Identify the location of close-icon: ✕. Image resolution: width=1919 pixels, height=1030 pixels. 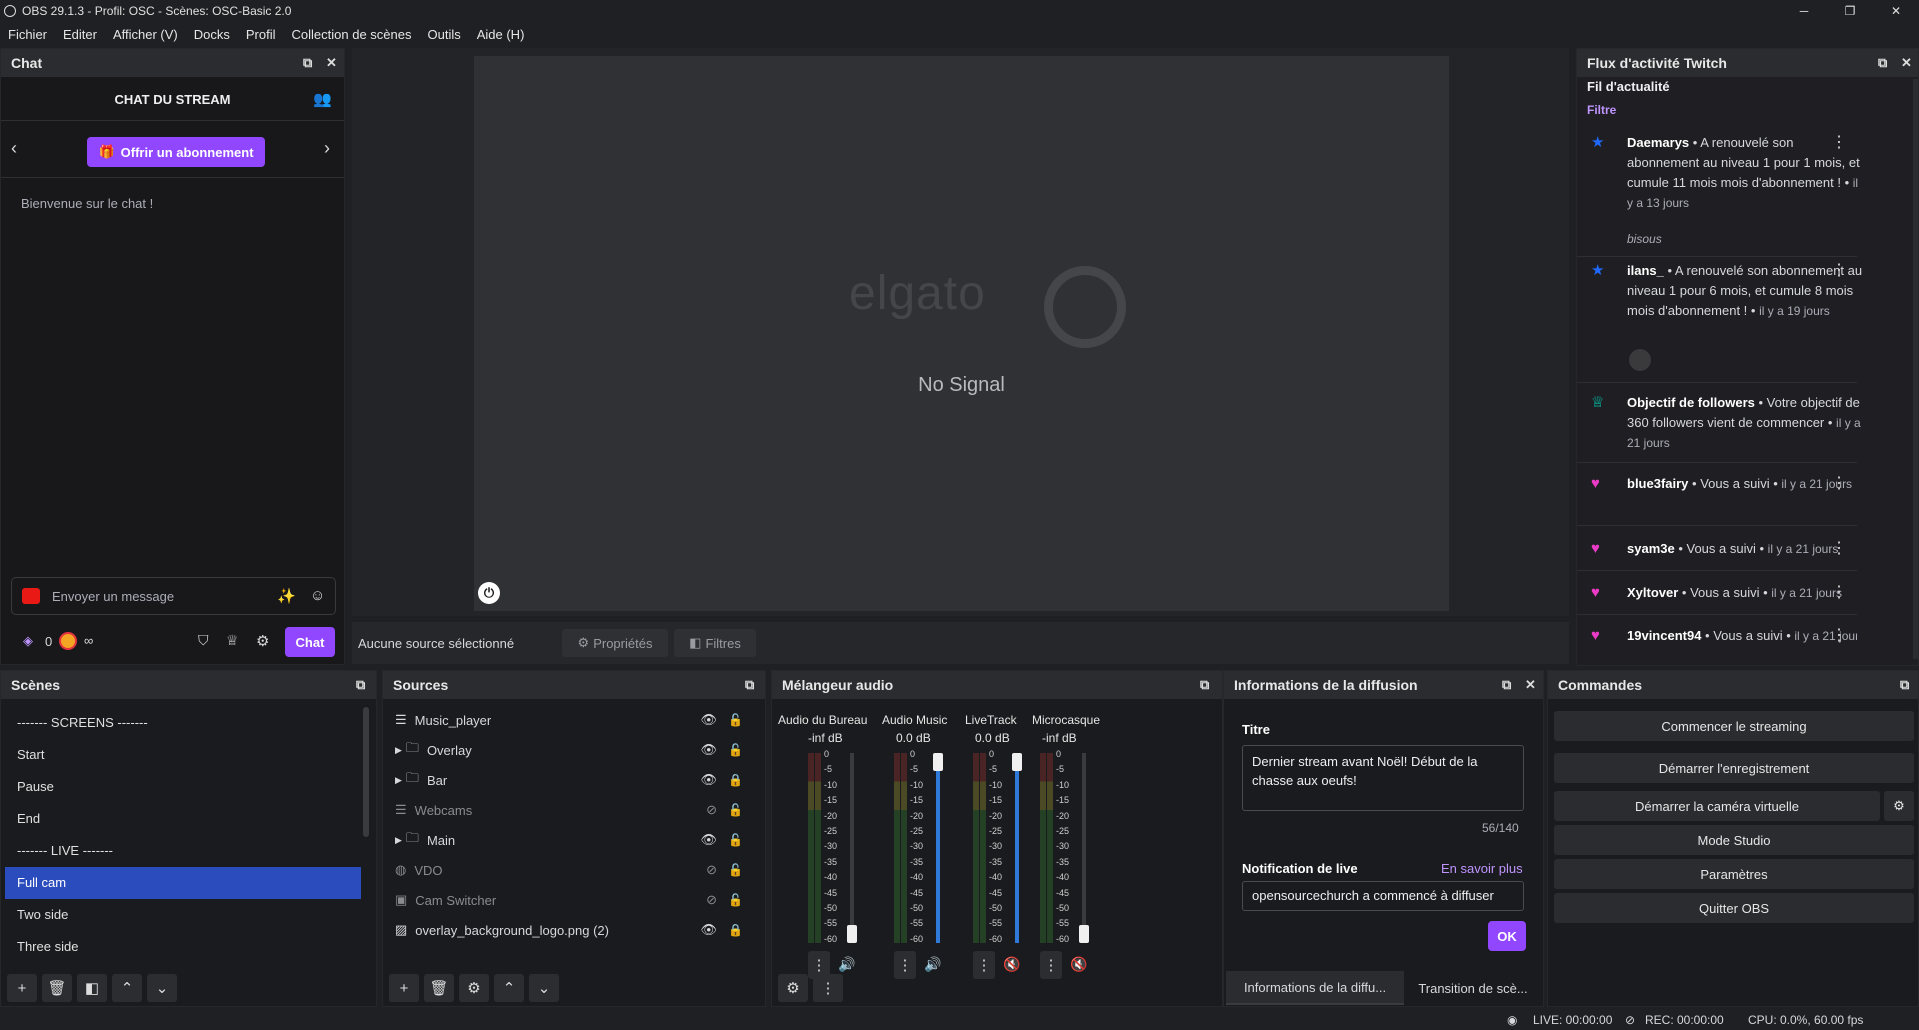
(1896, 11).